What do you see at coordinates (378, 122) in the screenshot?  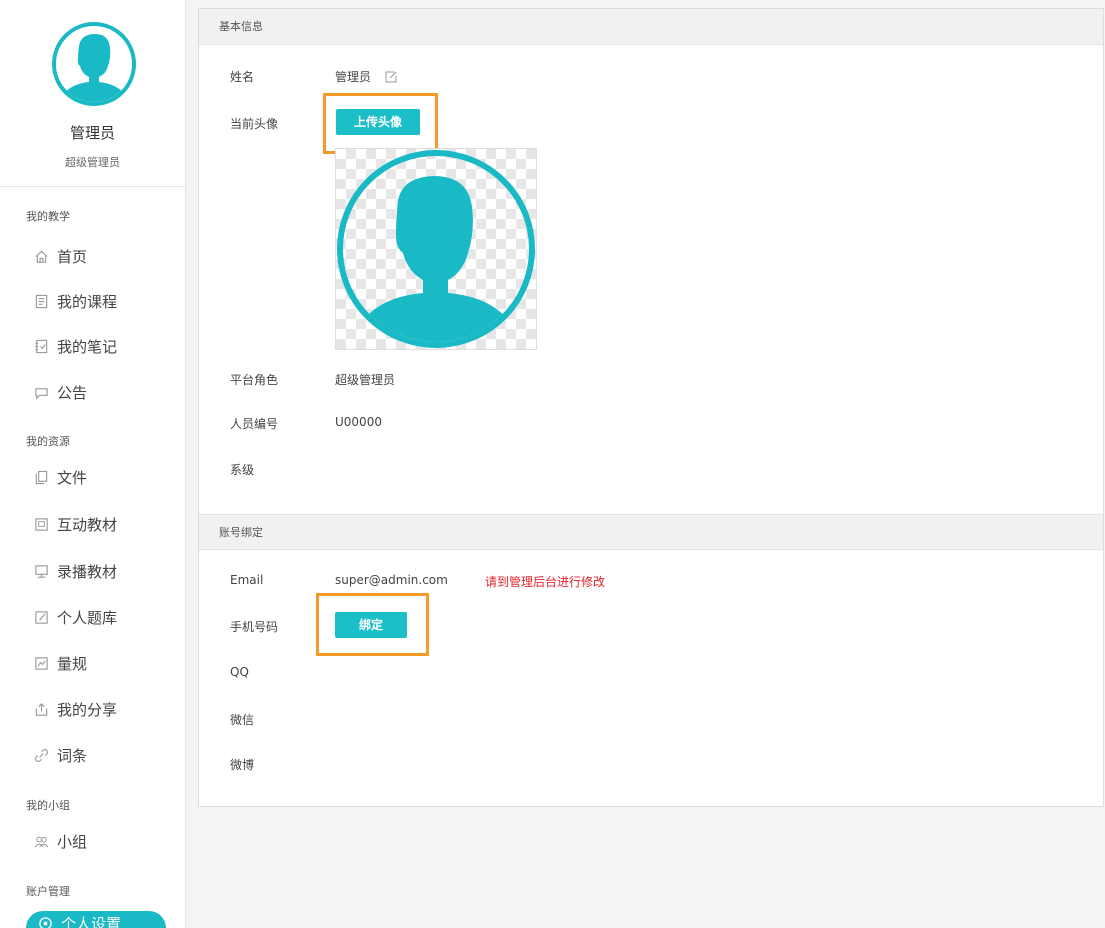 I see `upload-avatar-button: 上传头像` at bounding box center [378, 122].